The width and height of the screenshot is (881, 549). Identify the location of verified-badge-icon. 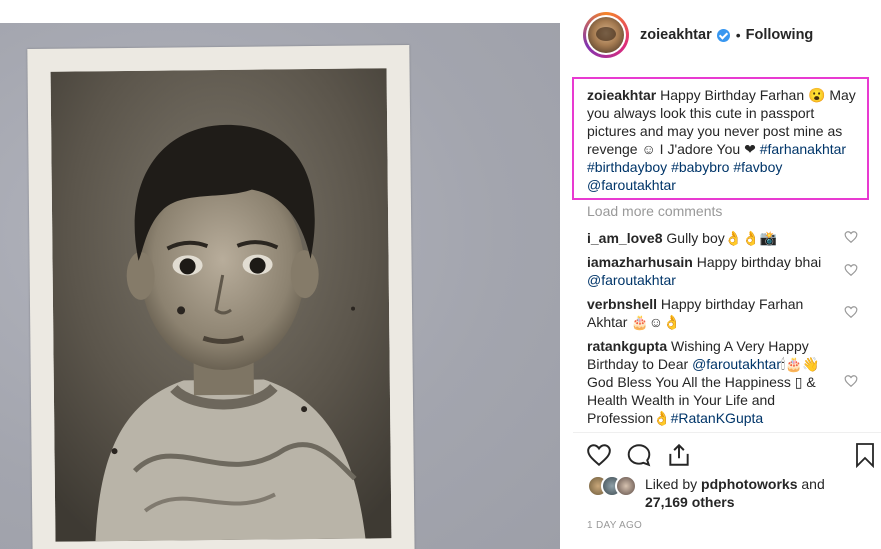
(723, 35).